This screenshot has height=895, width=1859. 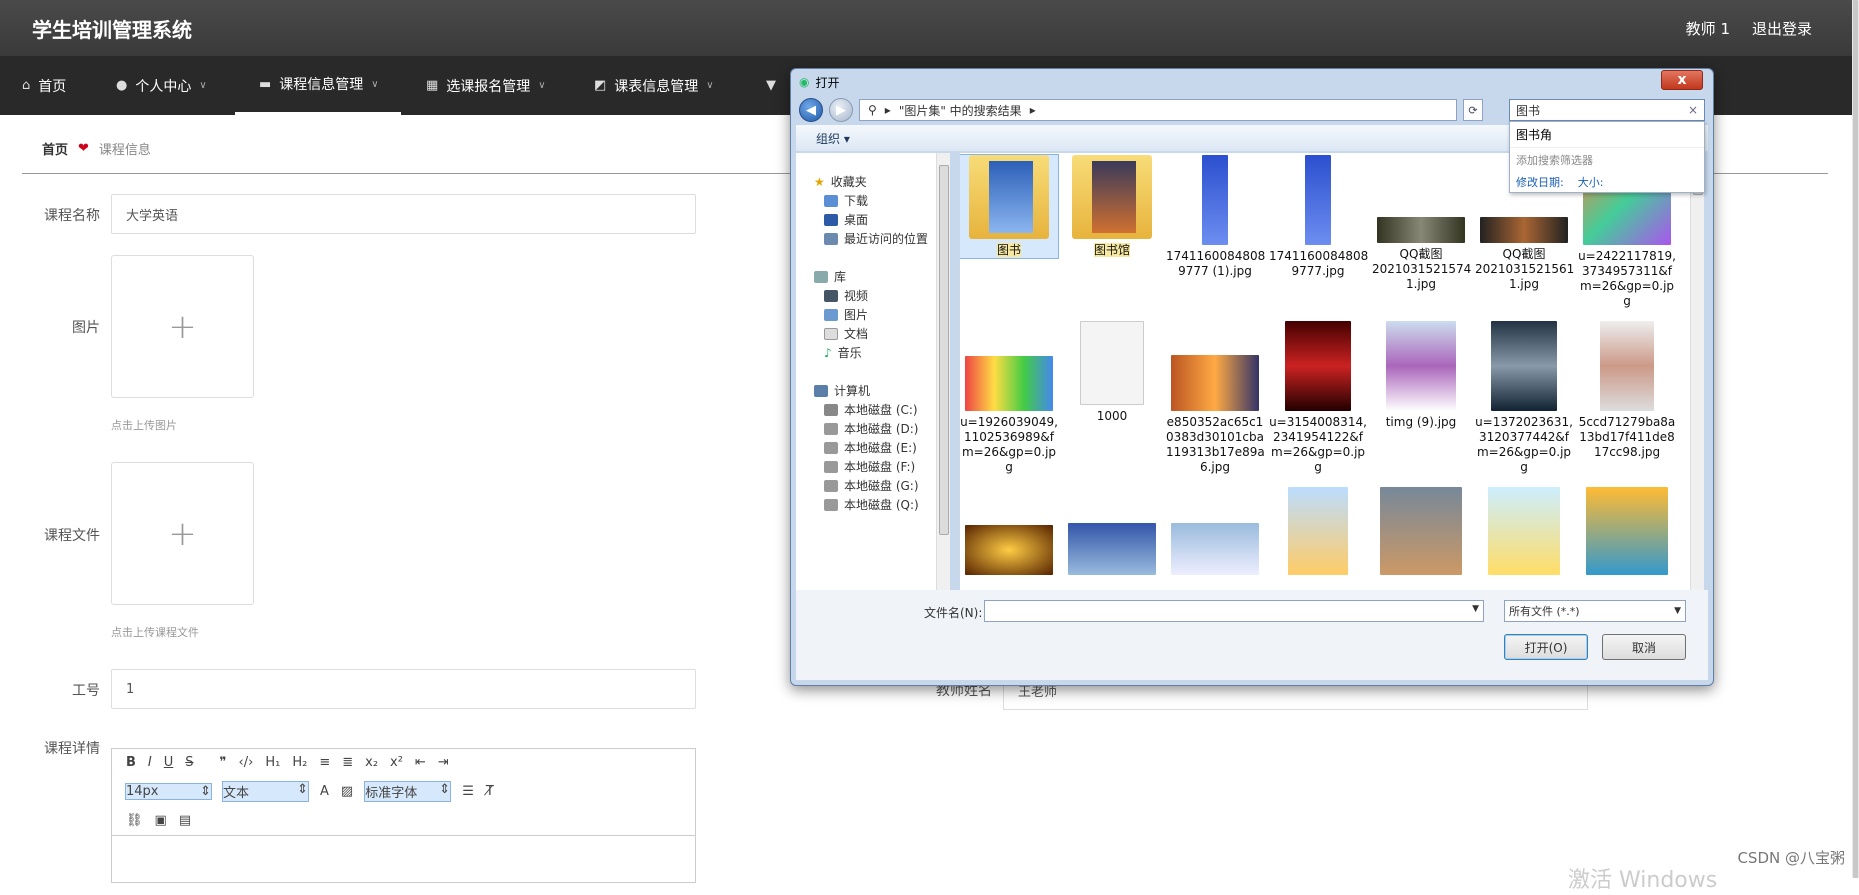 I want to click on dialog-title: 打开, so click(x=827, y=82).